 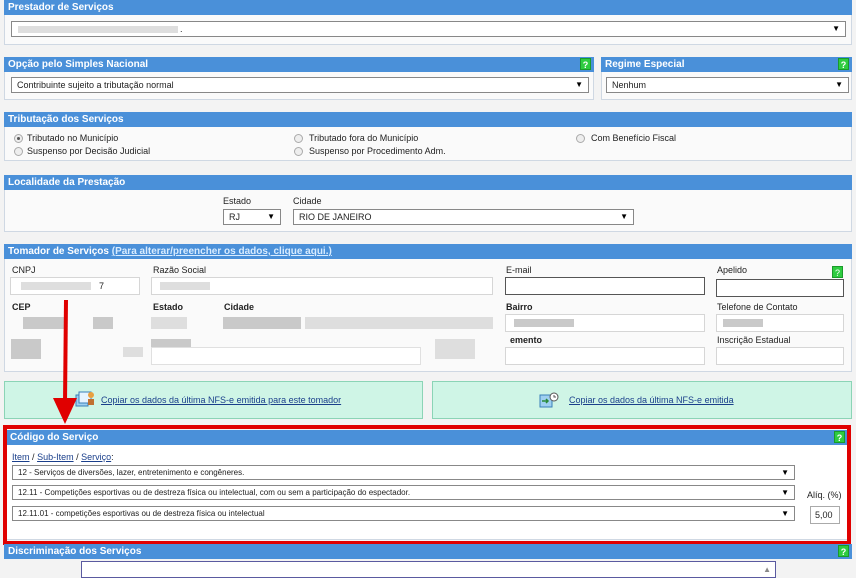 I want to click on discriminacao-title: Discriminação dos Serviços, so click(x=75, y=551).